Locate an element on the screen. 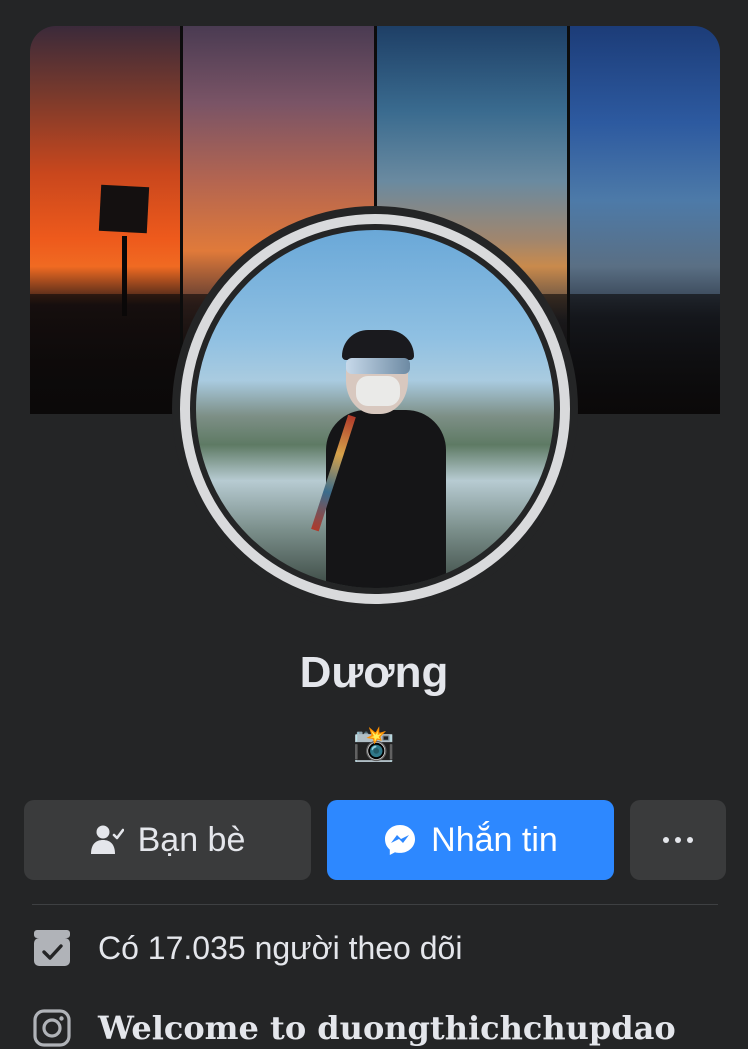 The image size is (748, 1049). more-dots-icon is located at coordinates (678, 840).